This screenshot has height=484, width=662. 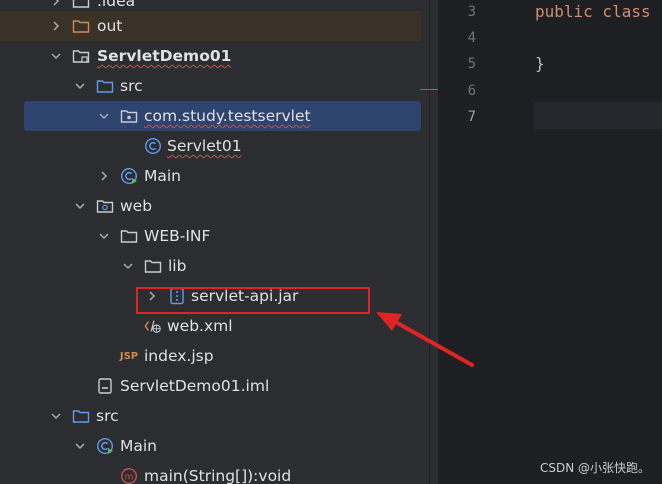 I want to click on tree-row-label: out, so click(x=110, y=26).